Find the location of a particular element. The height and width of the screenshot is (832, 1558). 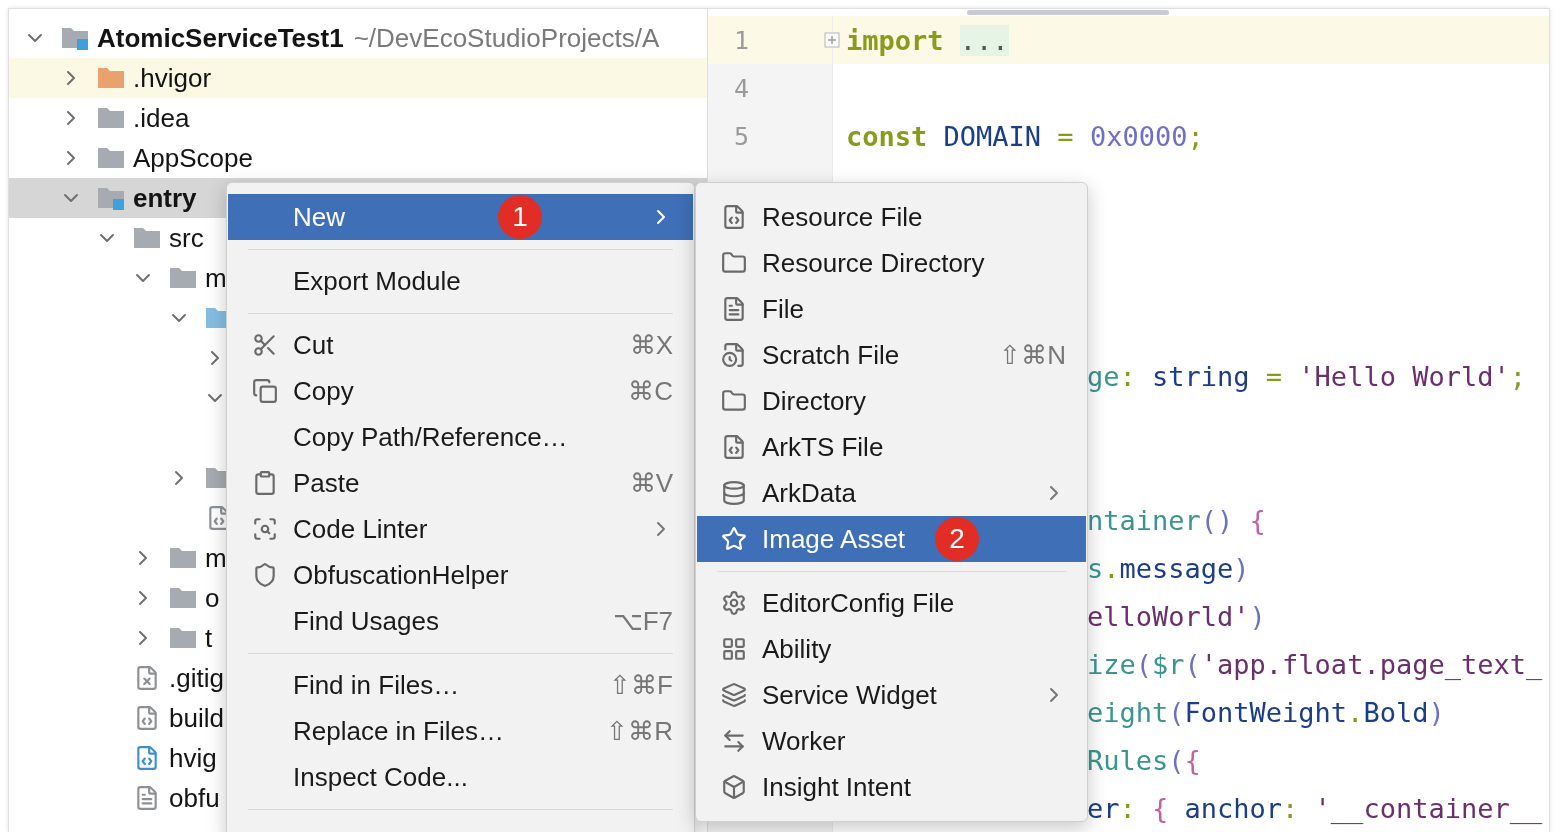

shortcut-text: ⌥F7 is located at coordinates (642, 621).